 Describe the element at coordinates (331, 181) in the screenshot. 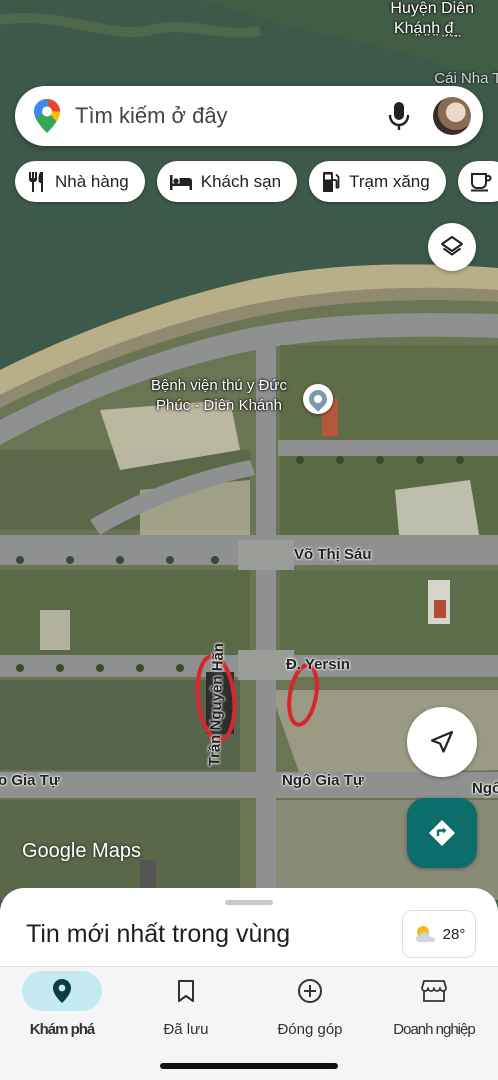

I see `gas-station-icon` at that location.